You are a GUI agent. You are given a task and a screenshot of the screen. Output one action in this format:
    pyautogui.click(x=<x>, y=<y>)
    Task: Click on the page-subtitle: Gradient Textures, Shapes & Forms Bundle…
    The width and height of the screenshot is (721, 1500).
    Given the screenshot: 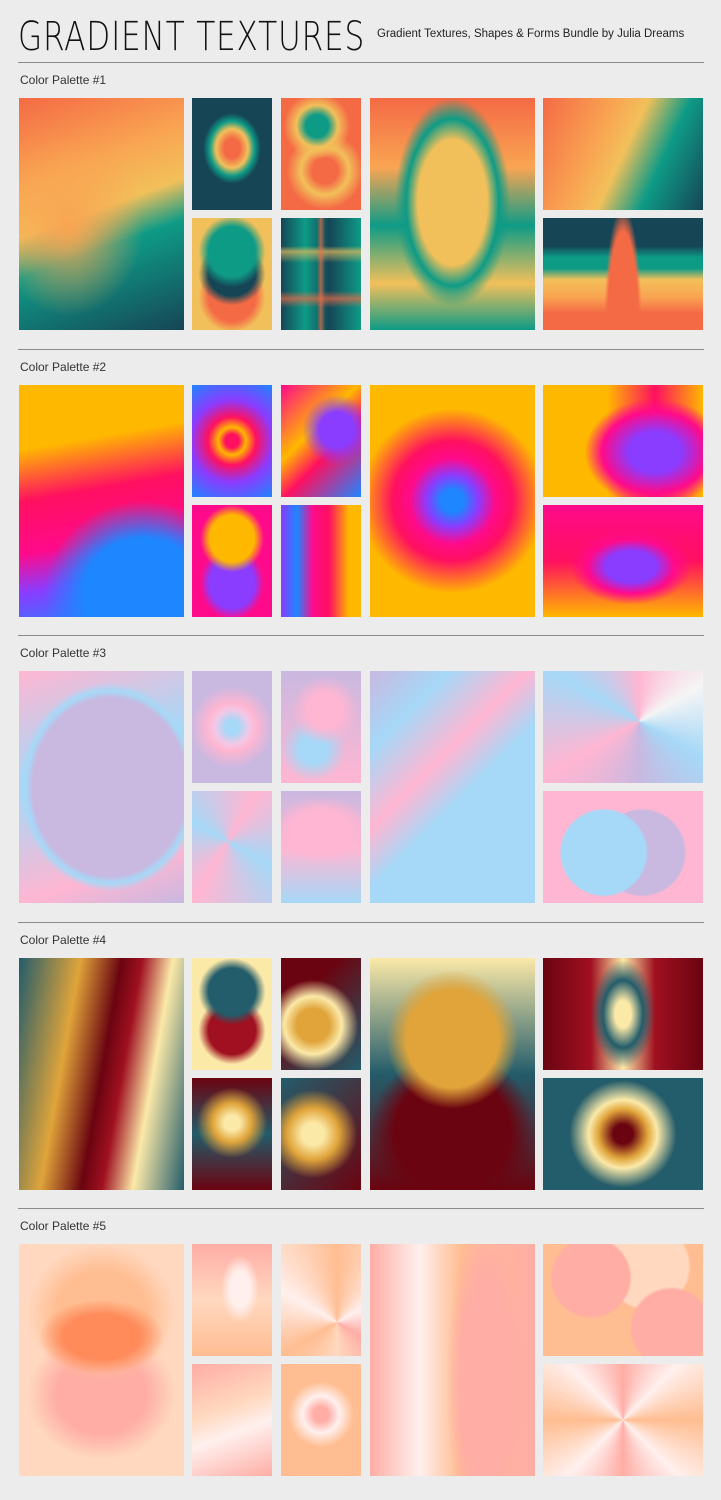 What is the action you would take?
    pyautogui.click(x=531, y=34)
    